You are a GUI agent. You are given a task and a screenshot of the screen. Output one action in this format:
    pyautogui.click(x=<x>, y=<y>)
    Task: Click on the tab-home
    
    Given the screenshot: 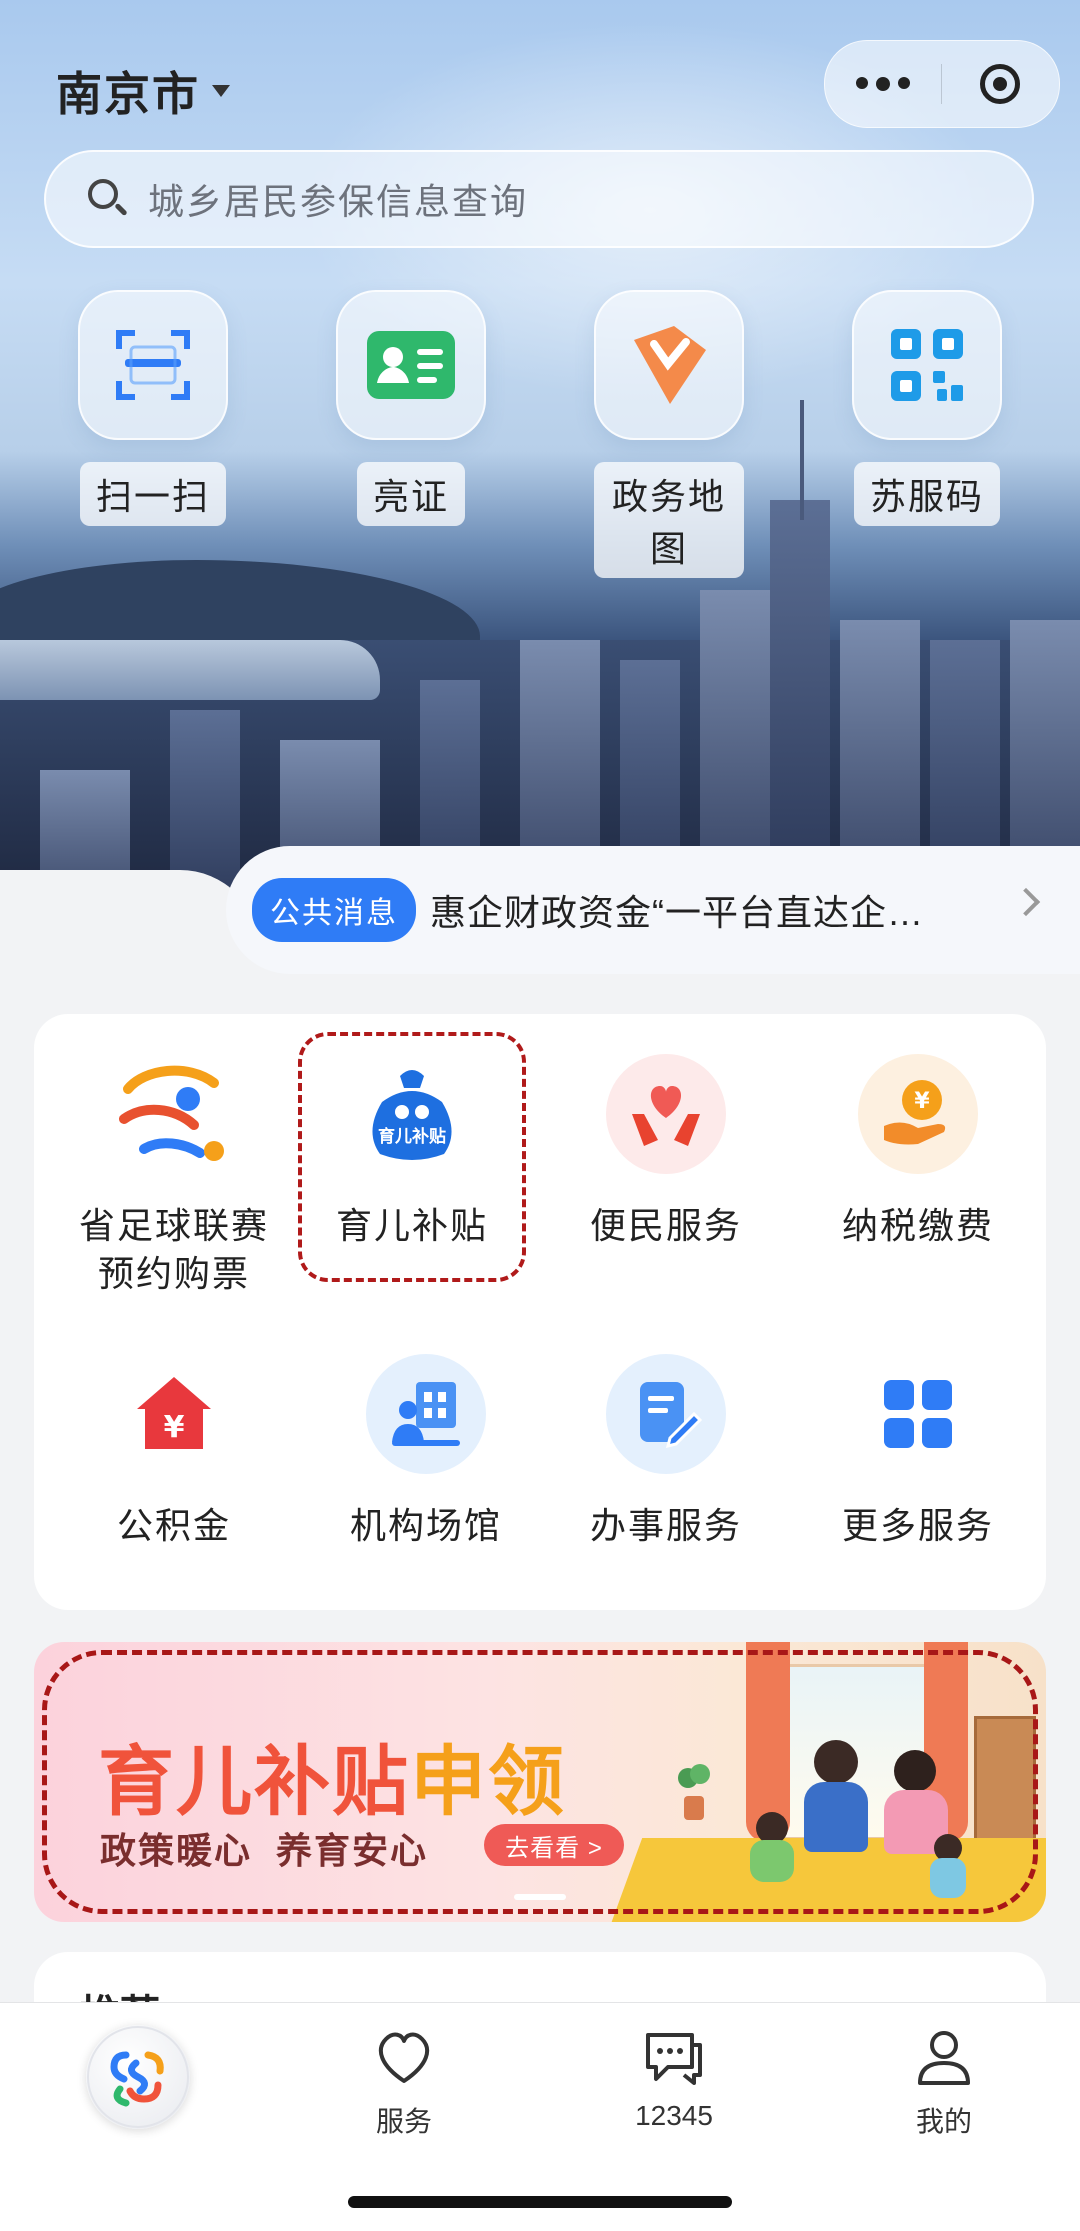 What is the action you would take?
    pyautogui.click(x=138, y=2077)
    